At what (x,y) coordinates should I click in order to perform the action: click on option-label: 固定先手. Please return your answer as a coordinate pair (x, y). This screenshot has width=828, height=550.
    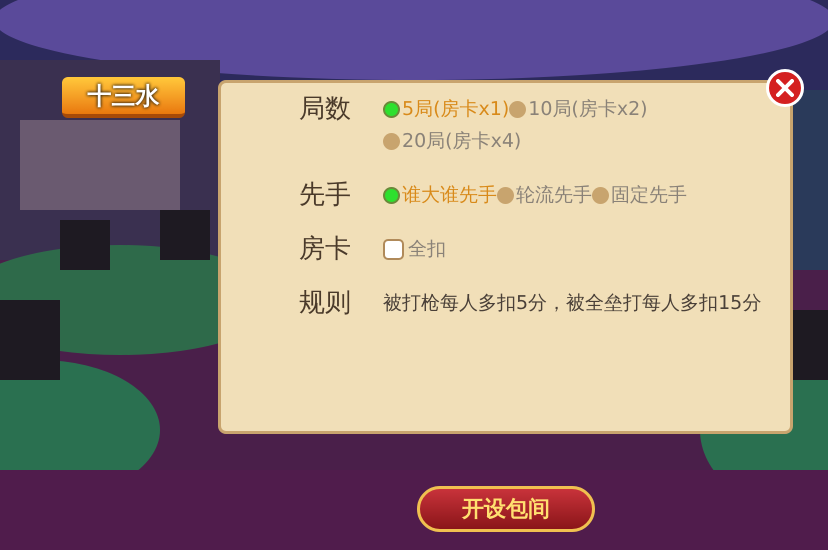
    Looking at the image, I should click on (649, 195).